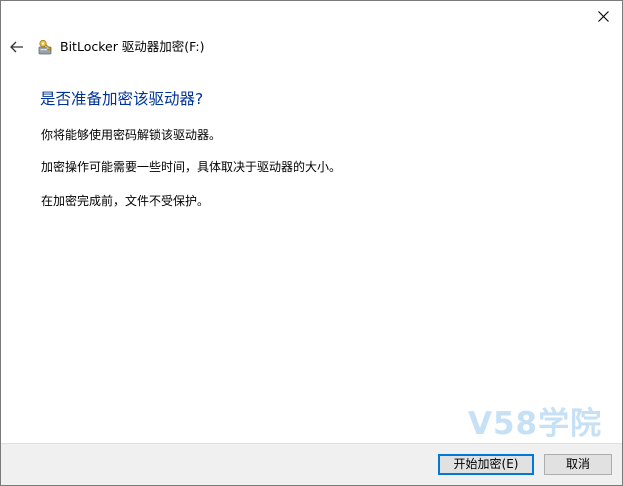 The image size is (623, 486). I want to click on bitlocker-key-drive-icon, so click(45, 47).